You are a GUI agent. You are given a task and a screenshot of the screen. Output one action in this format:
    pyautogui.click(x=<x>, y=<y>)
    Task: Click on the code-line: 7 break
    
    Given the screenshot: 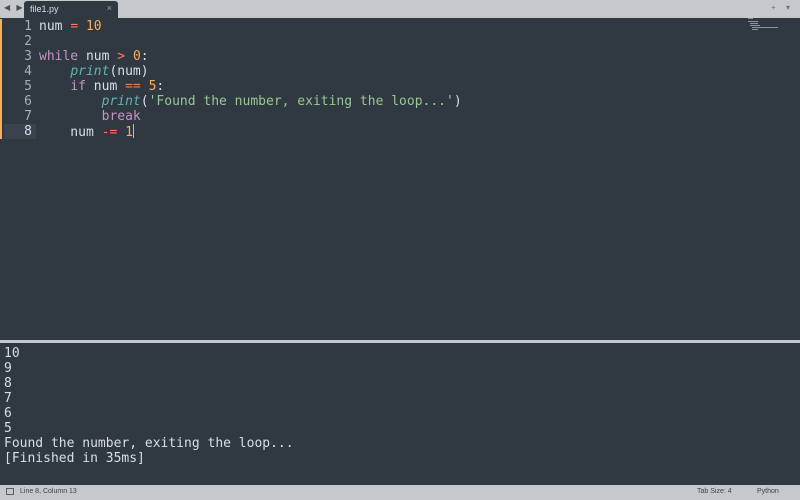 What is the action you would take?
    pyautogui.click(x=400, y=116)
    